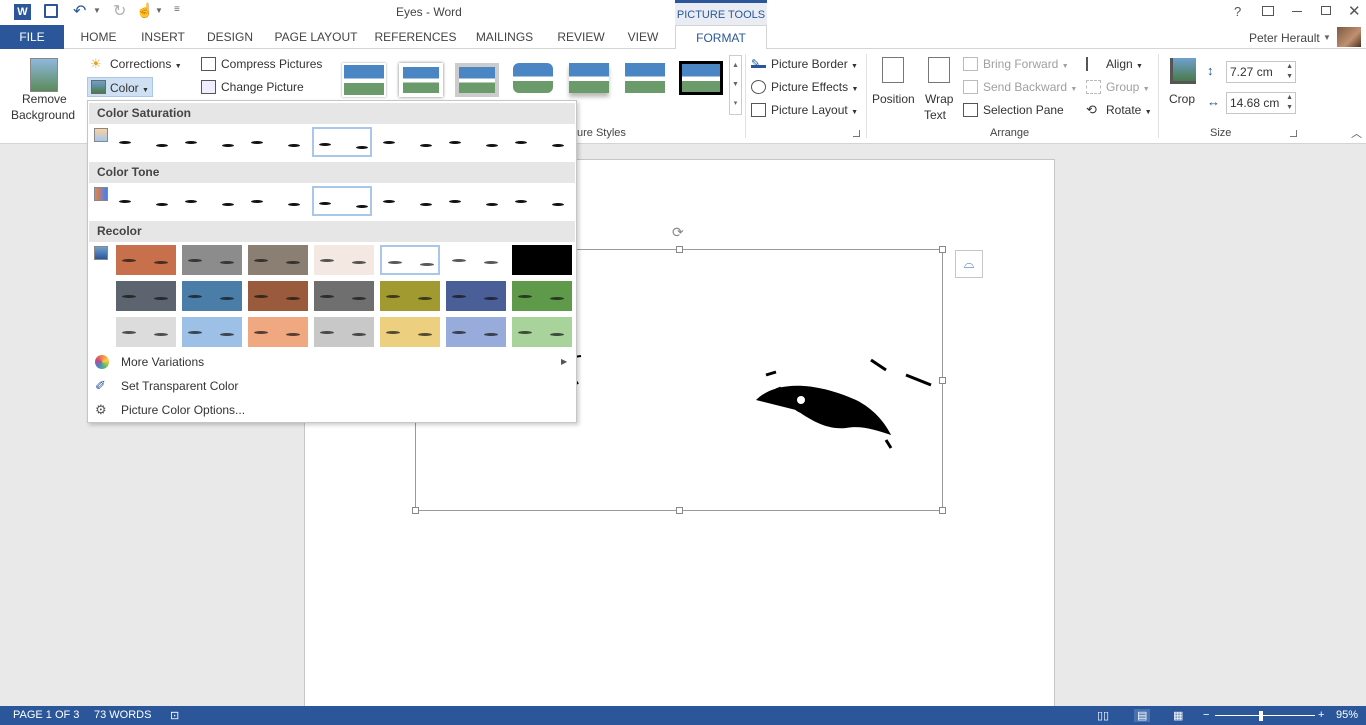 Image resolution: width=1366 pixels, height=725 pixels. I want to click on resize-handle-tc, so click(679, 249).